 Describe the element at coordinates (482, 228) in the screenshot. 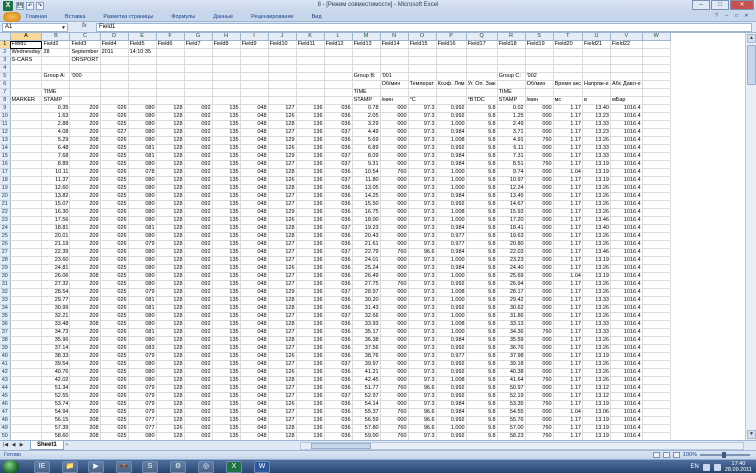

I see `cell: 9.8` at that location.